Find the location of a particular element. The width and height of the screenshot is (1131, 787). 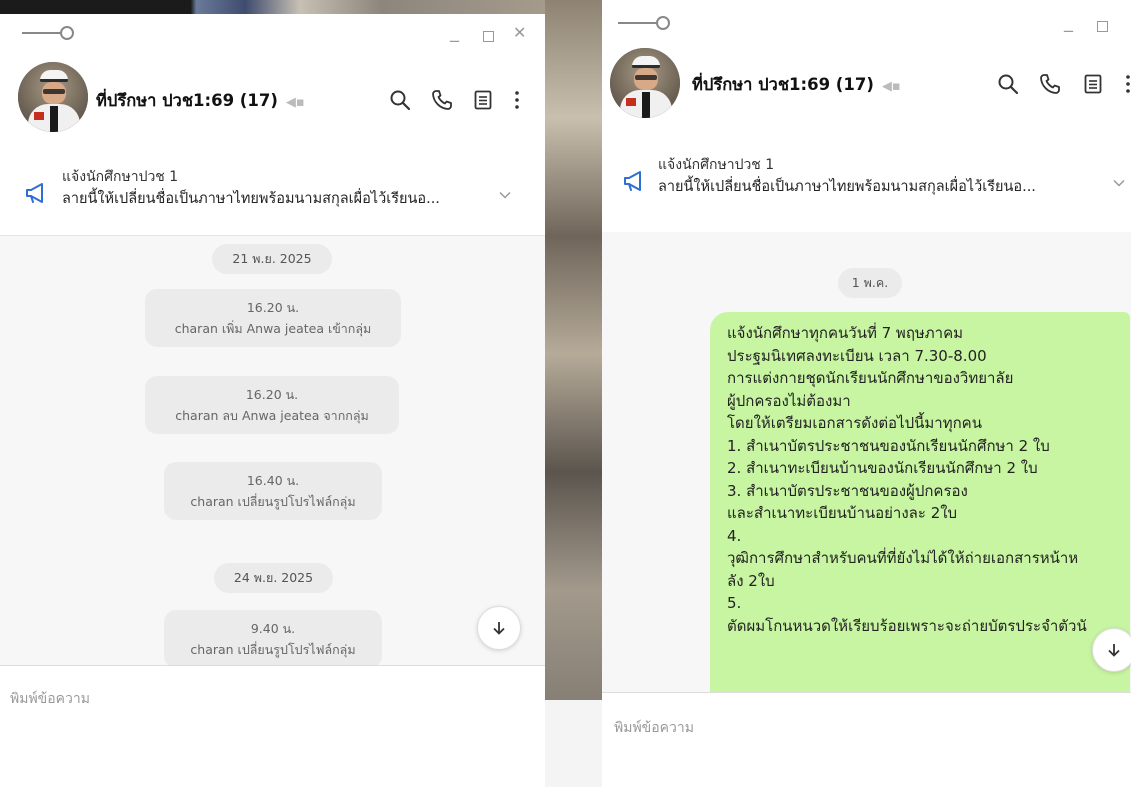

bubble-line: การแต่งกายชุดนักเรียนนักศึกษาของวิทยาลัย is located at coordinates (870, 378).